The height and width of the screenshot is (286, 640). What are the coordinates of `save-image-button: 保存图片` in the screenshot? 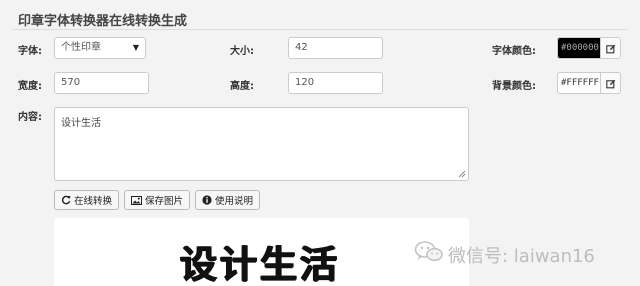 It's located at (157, 200).